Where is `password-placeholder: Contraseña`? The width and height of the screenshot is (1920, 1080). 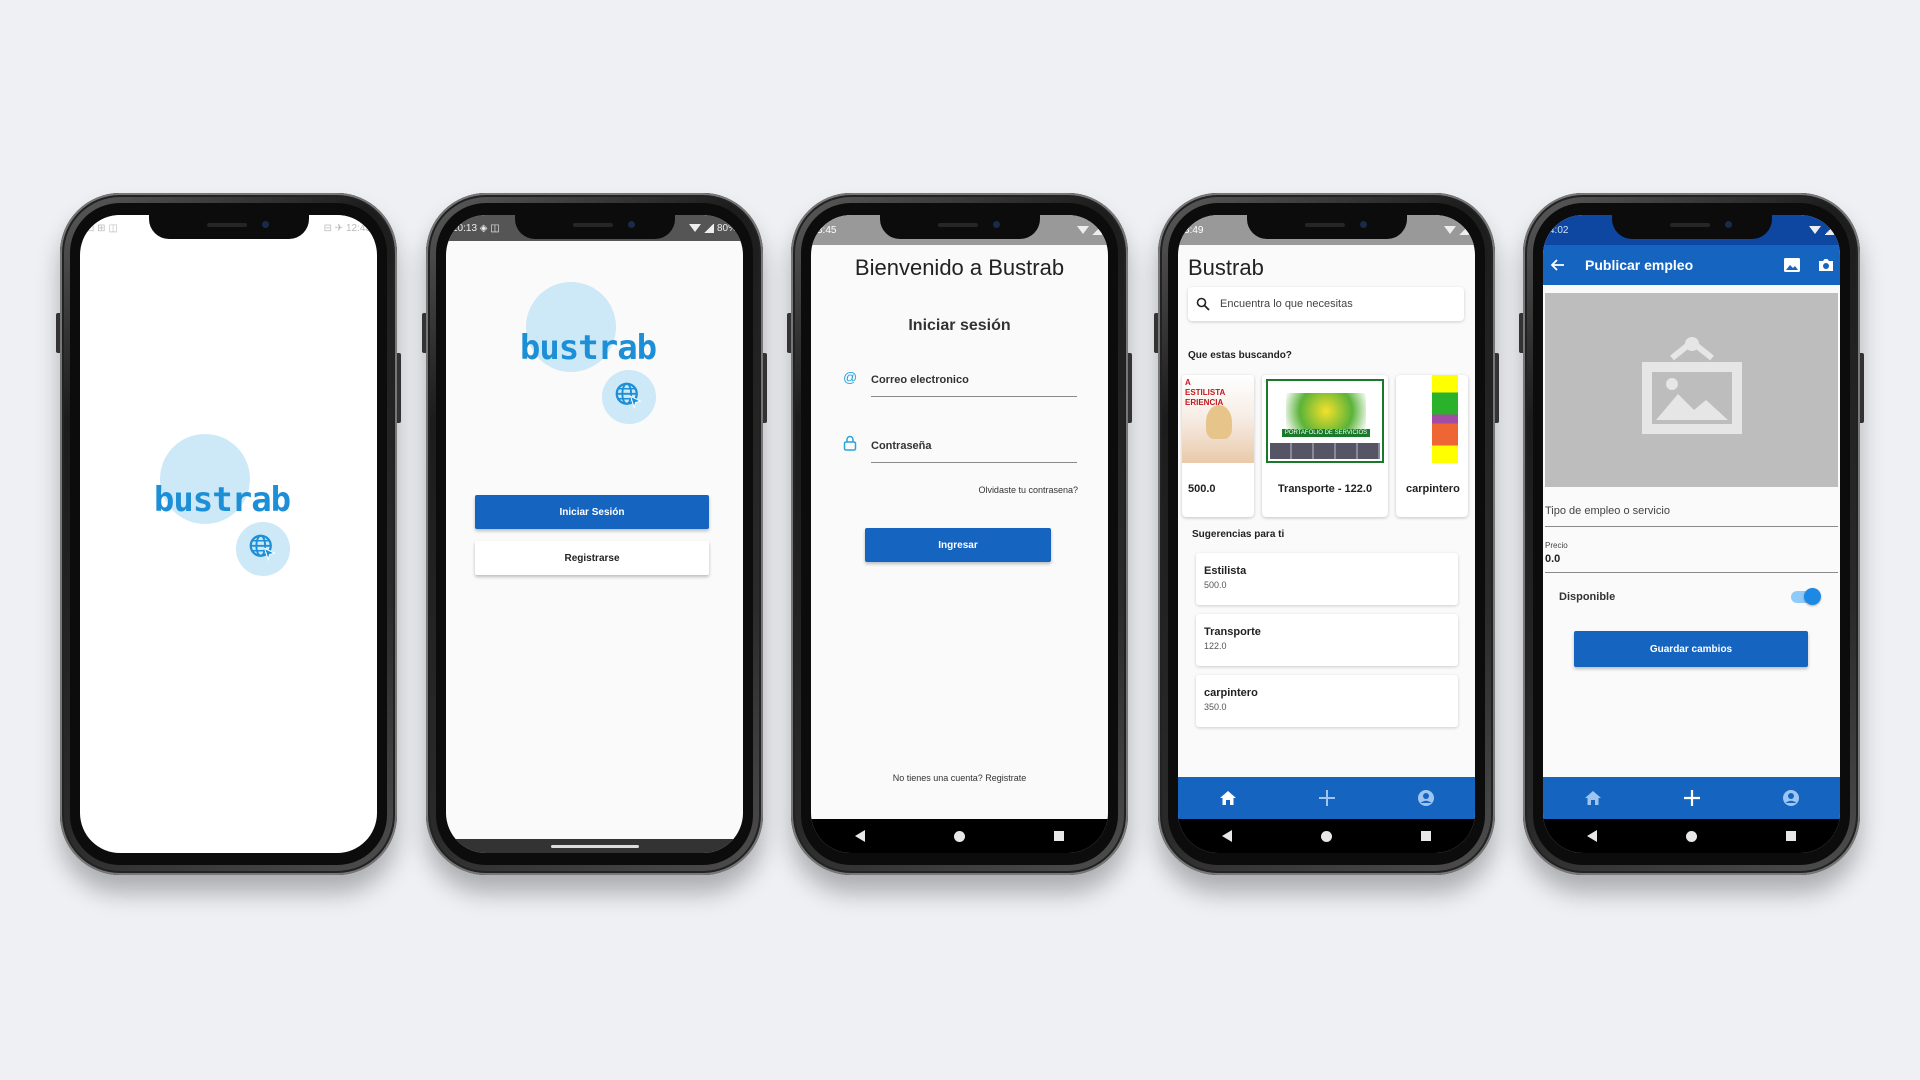
password-placeholder: Contraseña is located at coordinates (901, 445).